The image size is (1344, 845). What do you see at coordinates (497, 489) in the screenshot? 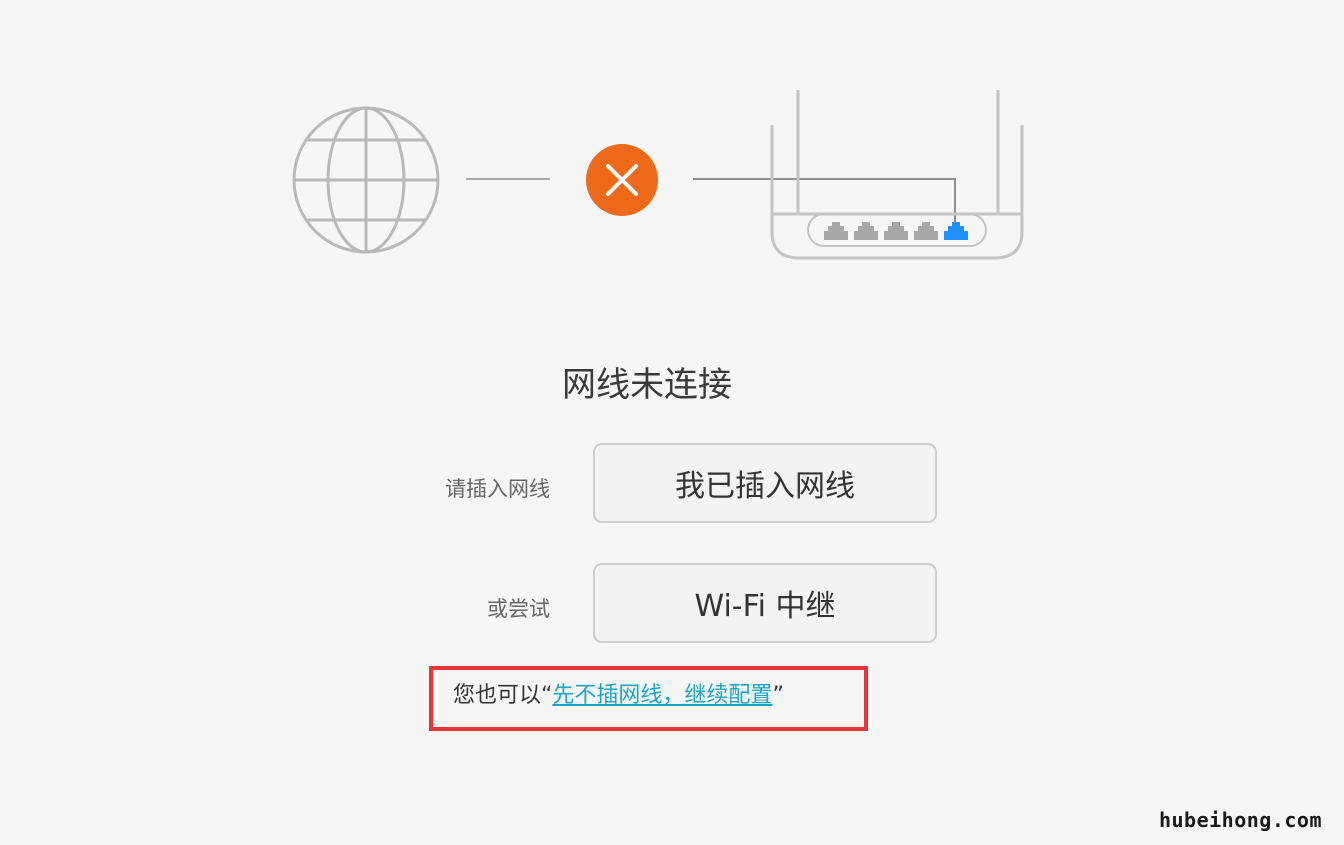
I see `plug-in-cable-label: 请插入网线` at bounding box center [497, 489].